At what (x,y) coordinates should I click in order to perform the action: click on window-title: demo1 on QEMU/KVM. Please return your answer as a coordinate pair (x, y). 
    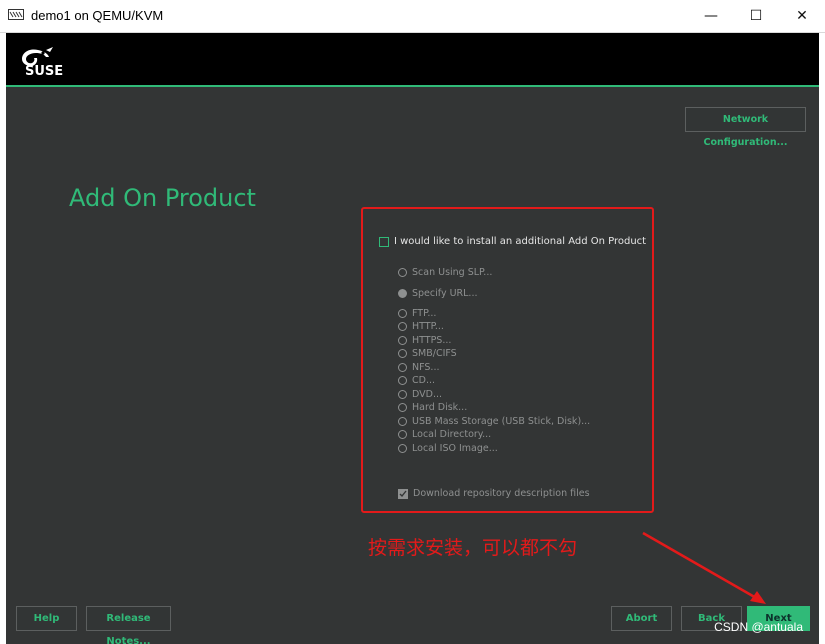
    Looking at the image, I should click on (97, 15).